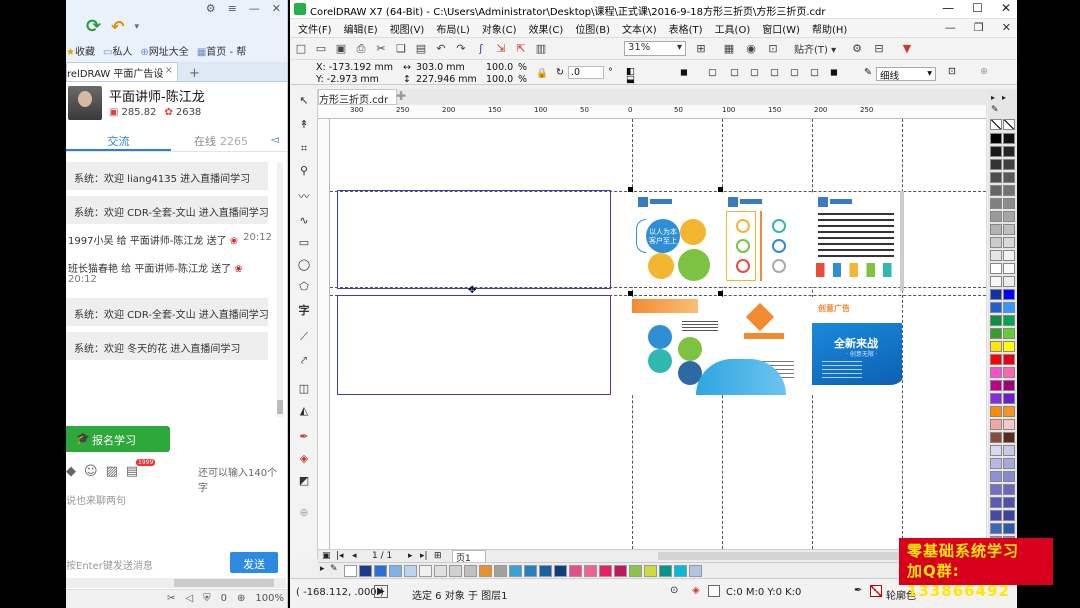  Describe the element at coordinates (701, 49) in the screenshot. I see `full-screen-icon: ⊞` at that location.